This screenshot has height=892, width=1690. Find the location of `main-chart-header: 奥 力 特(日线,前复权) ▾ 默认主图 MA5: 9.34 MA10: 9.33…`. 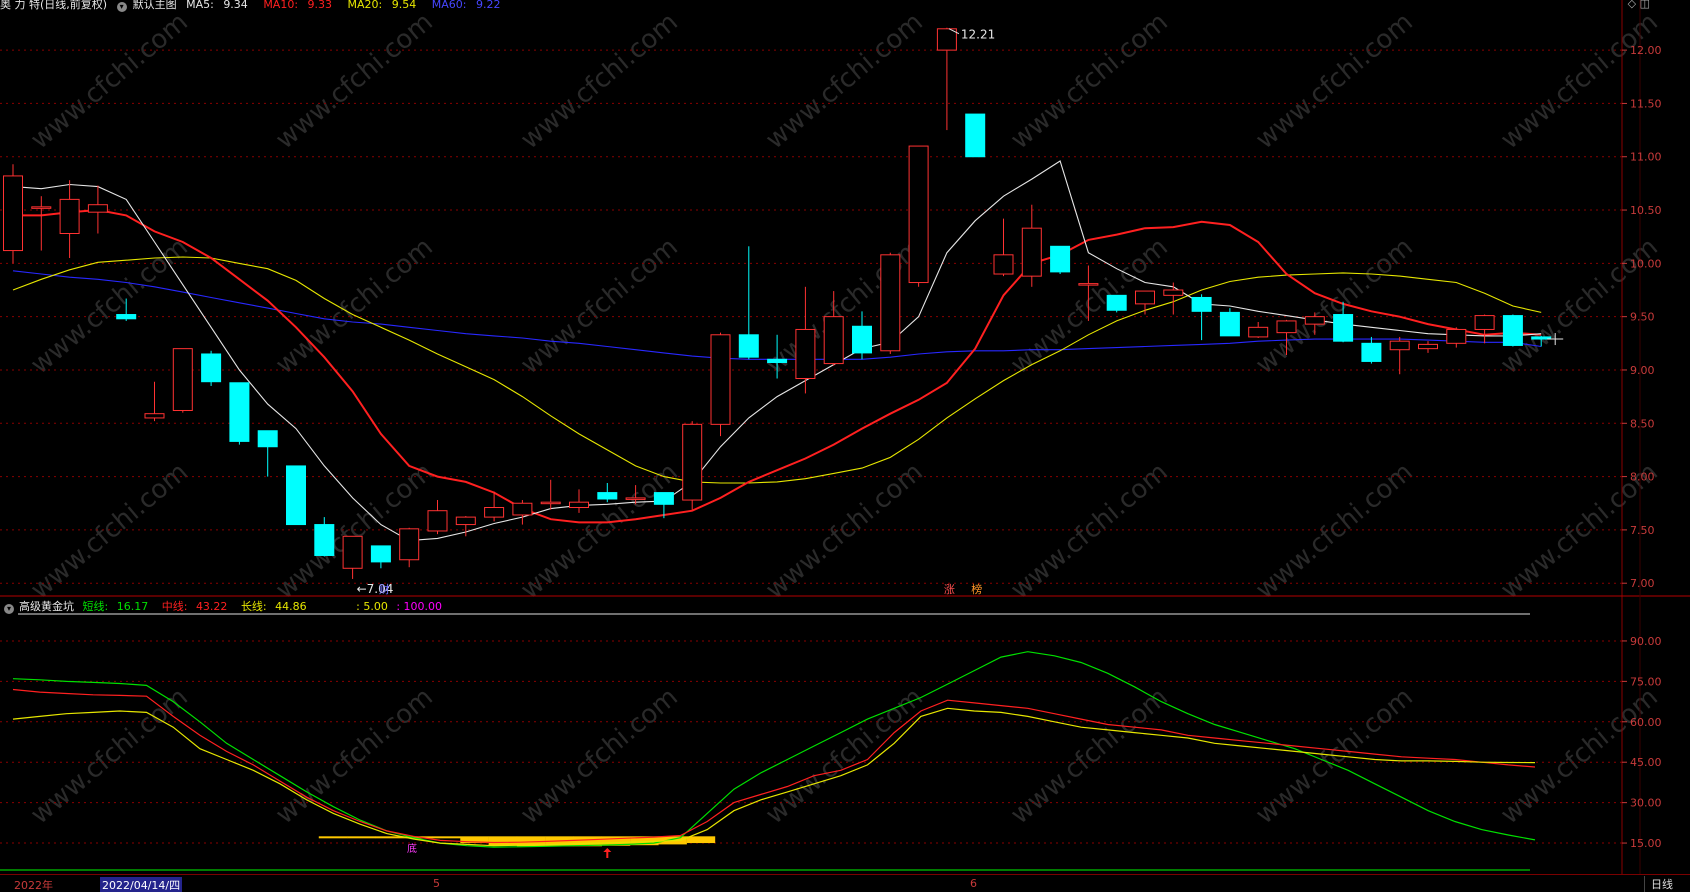

main-chart-header: 奥 力 特(日线,前复权) ▾ 默认主图 MA5: 9.34 MA10: 9.33… is located at coordinates (256, 6).